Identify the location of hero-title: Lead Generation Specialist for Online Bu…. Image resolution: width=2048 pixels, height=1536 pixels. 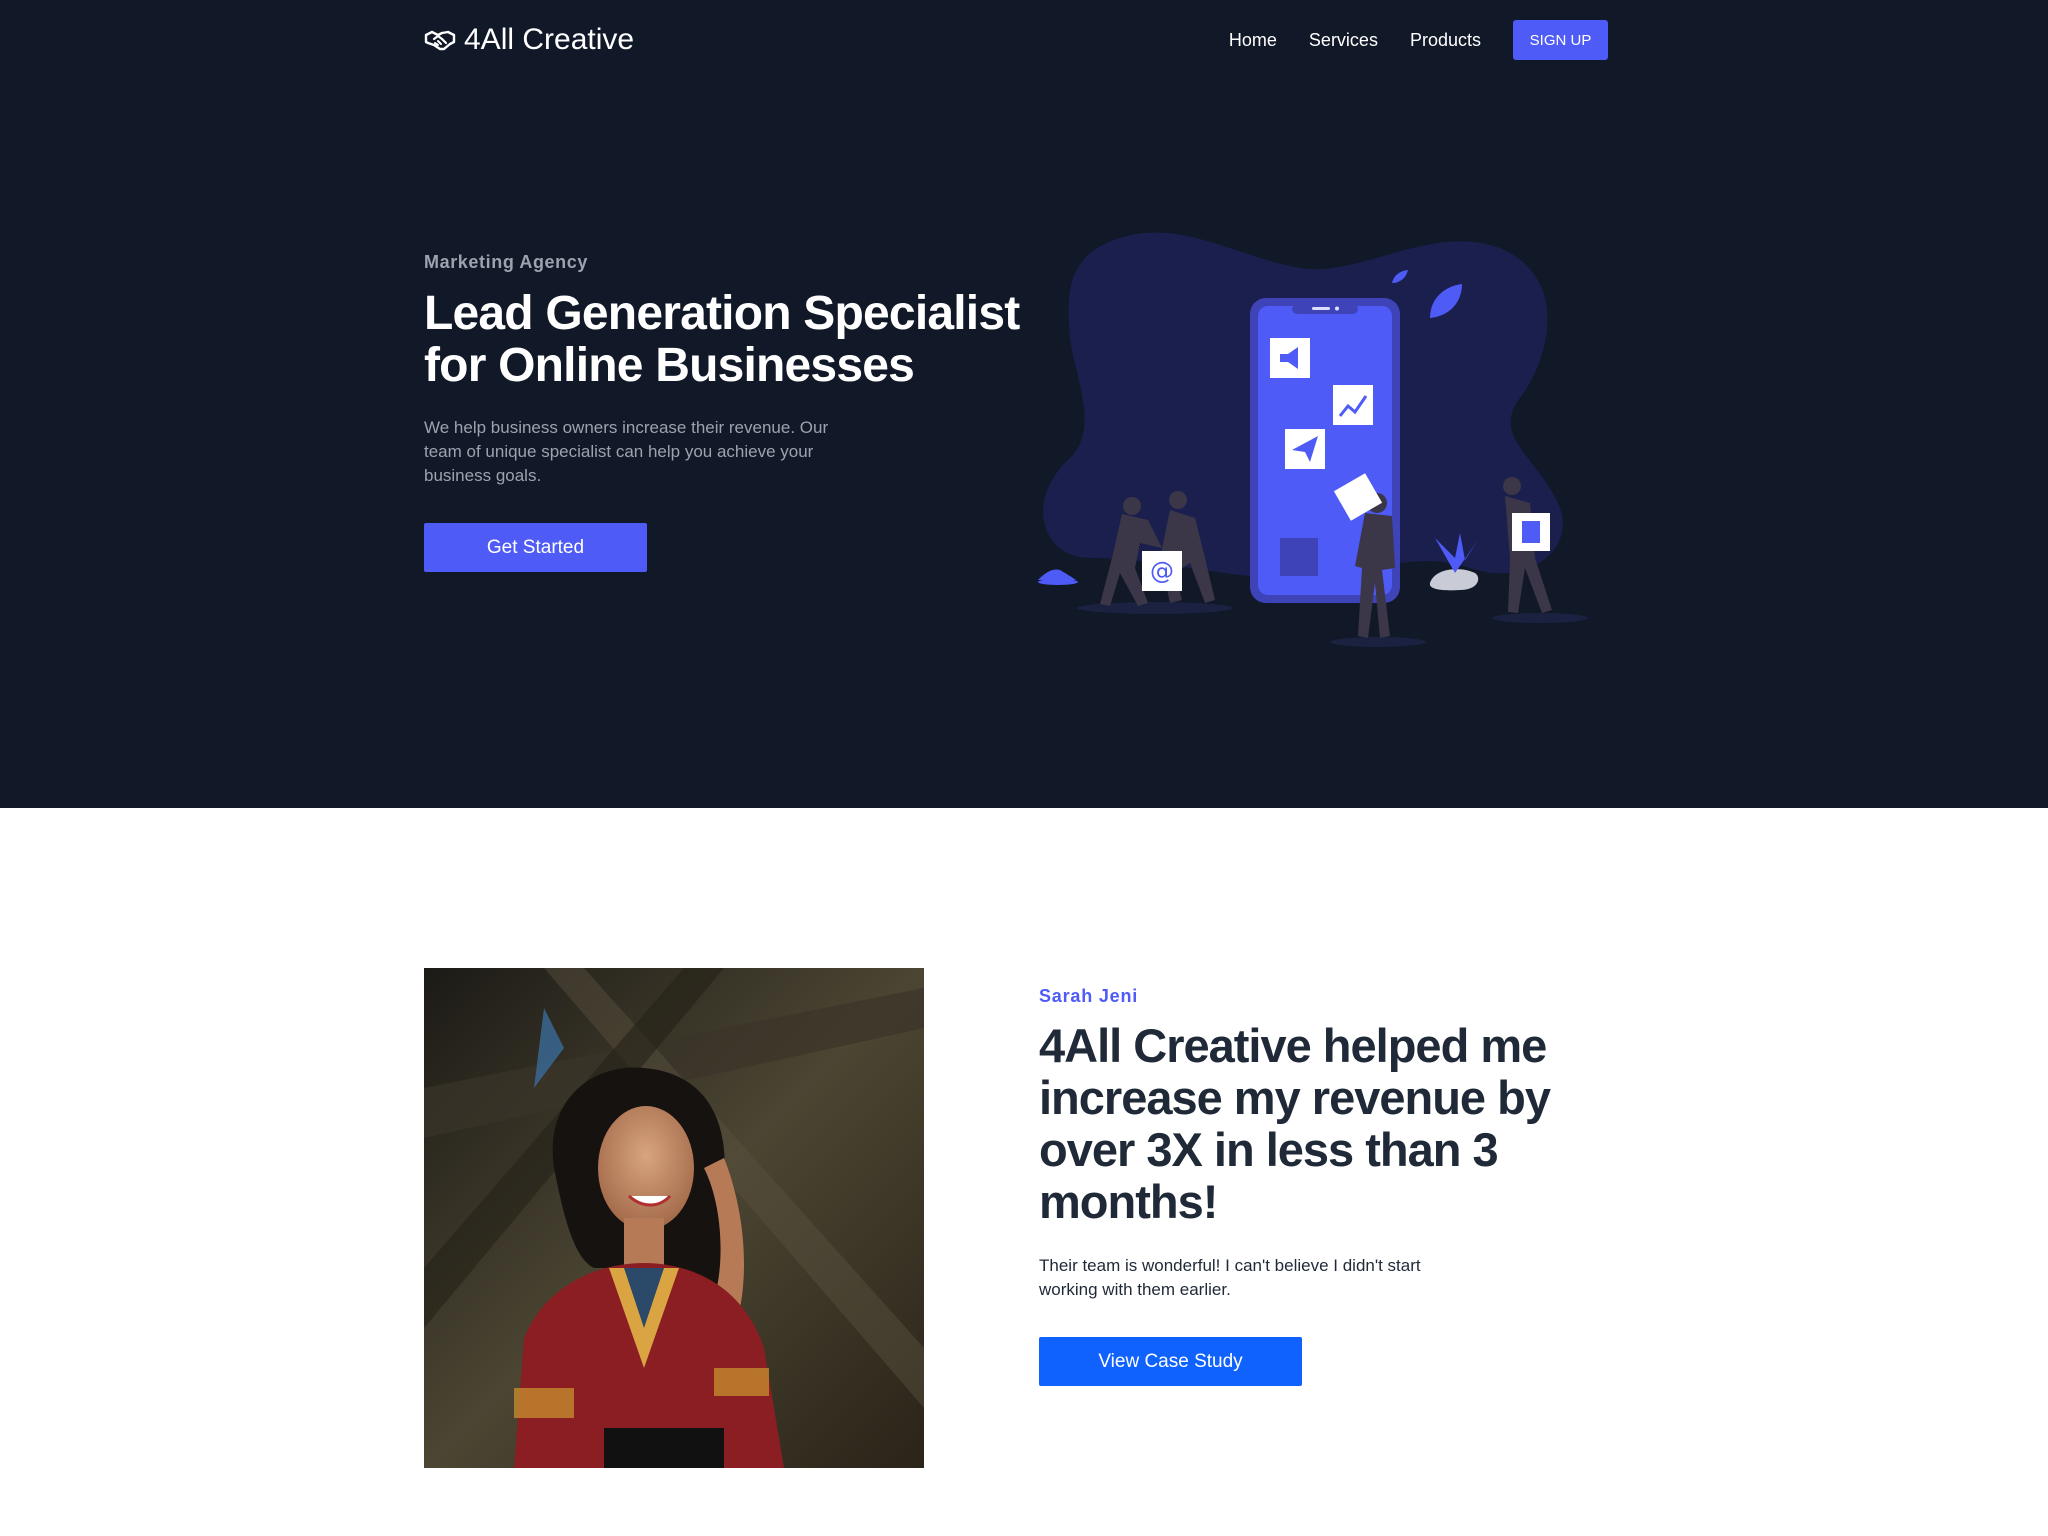
(722, 339).